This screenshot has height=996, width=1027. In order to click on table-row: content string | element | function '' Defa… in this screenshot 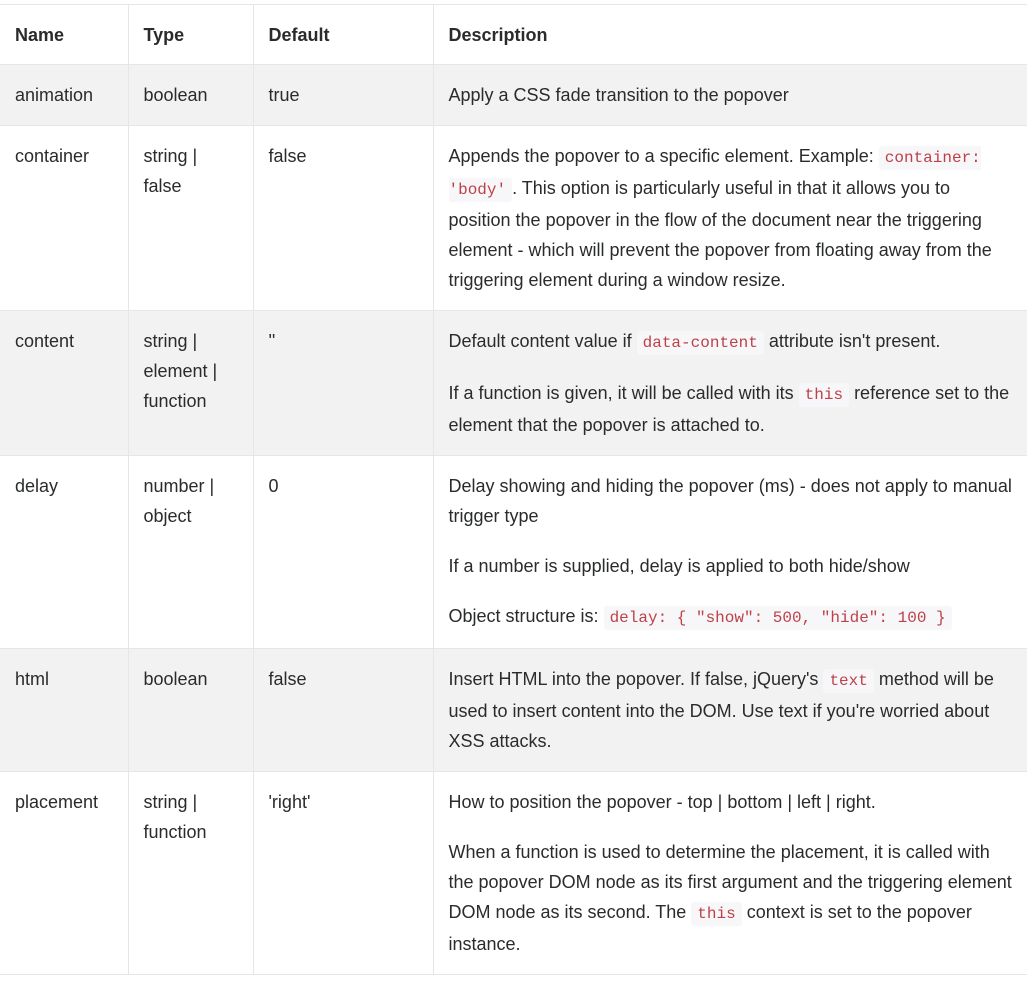, I will do `click(513, 383)`.